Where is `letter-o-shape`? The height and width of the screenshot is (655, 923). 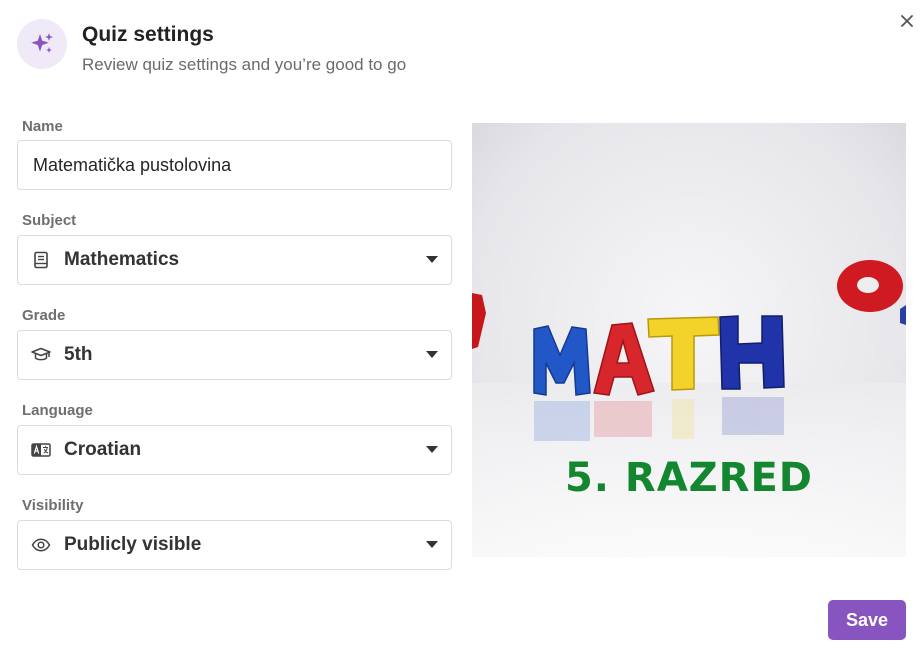
letter-o-shape is located at coordinates (870, 286).